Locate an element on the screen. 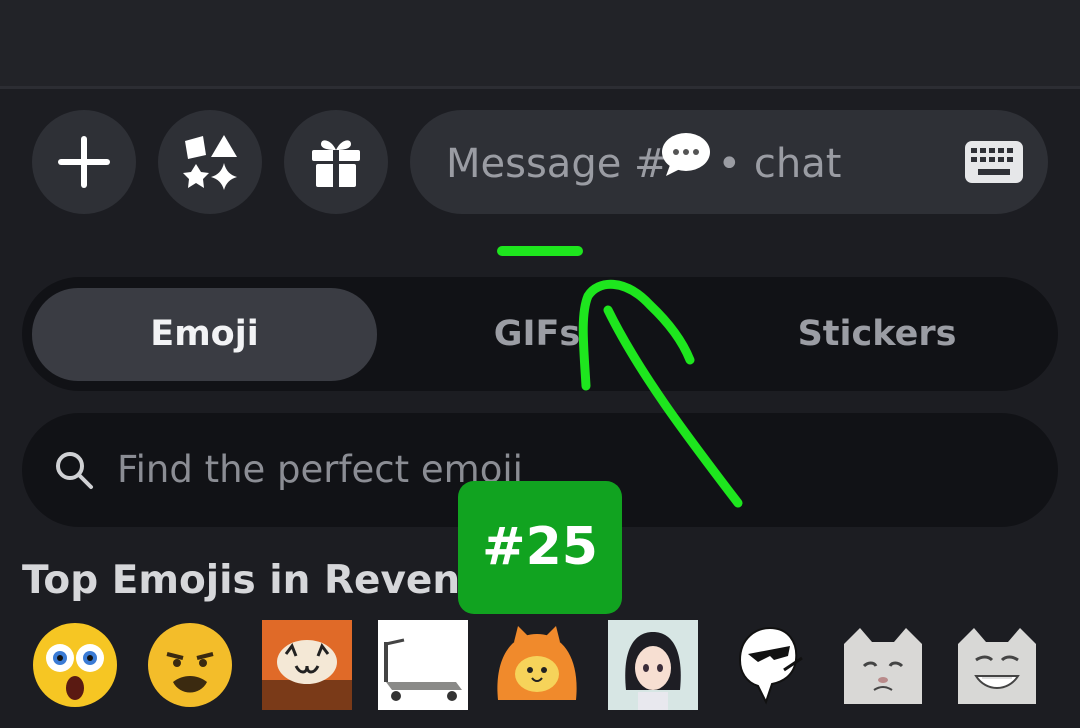 This screenshot has height=728, width=1080. plus-icon is located at coordinates (84, 162).